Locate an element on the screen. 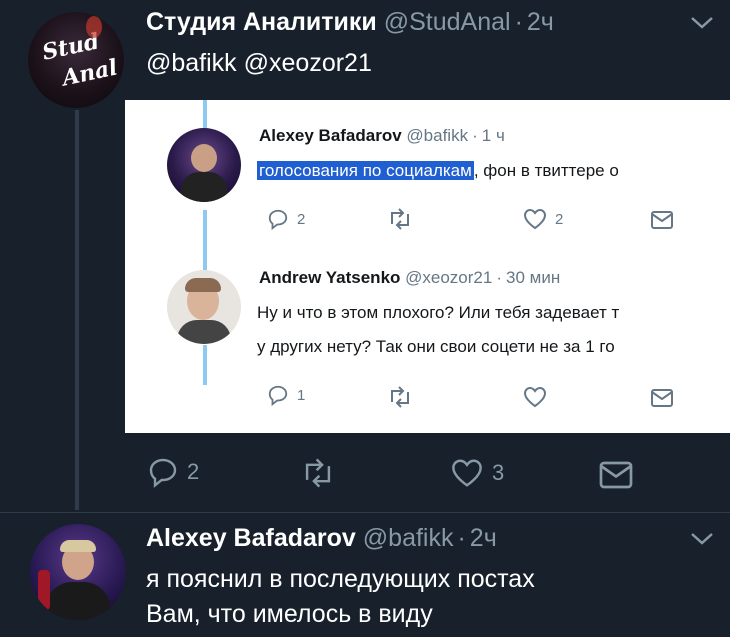  avatar-bafadarov is located at coordinates (78, 572).